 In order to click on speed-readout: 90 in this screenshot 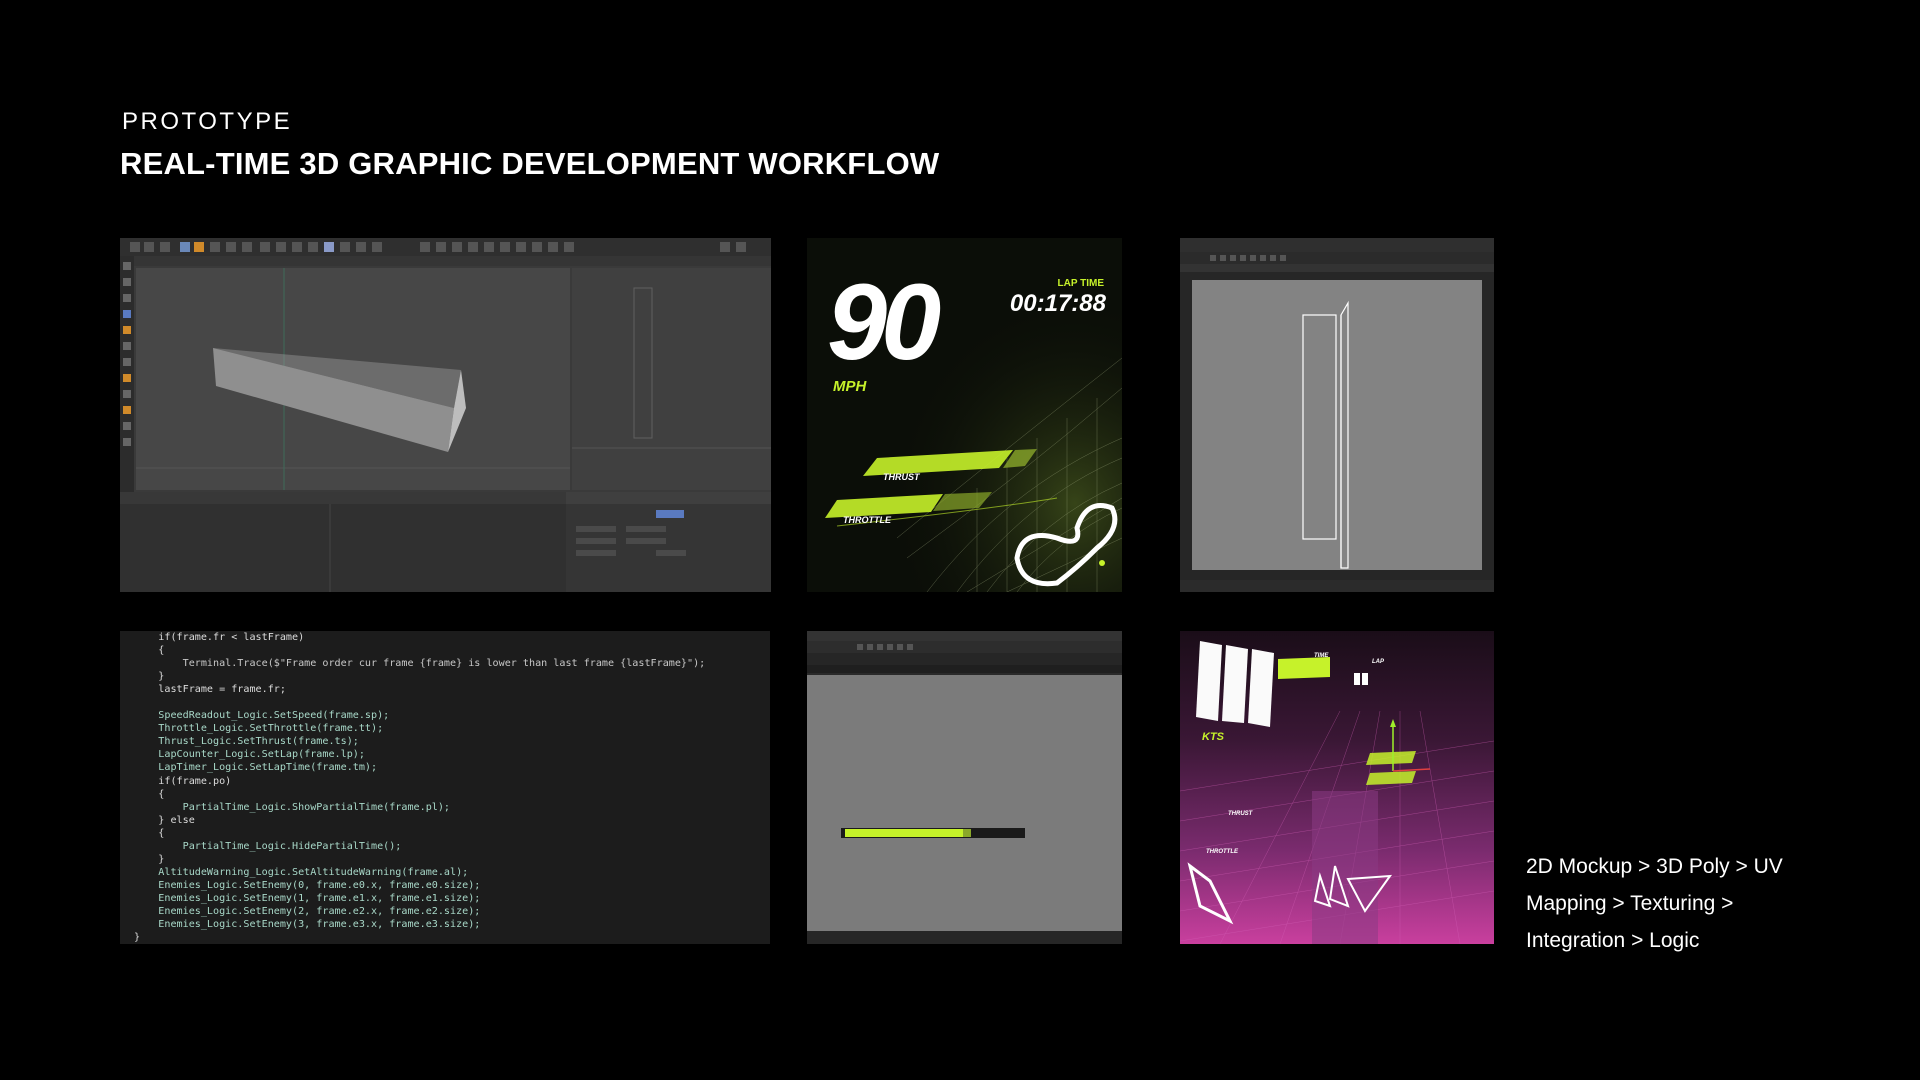, I will do `click(884, 321)`.